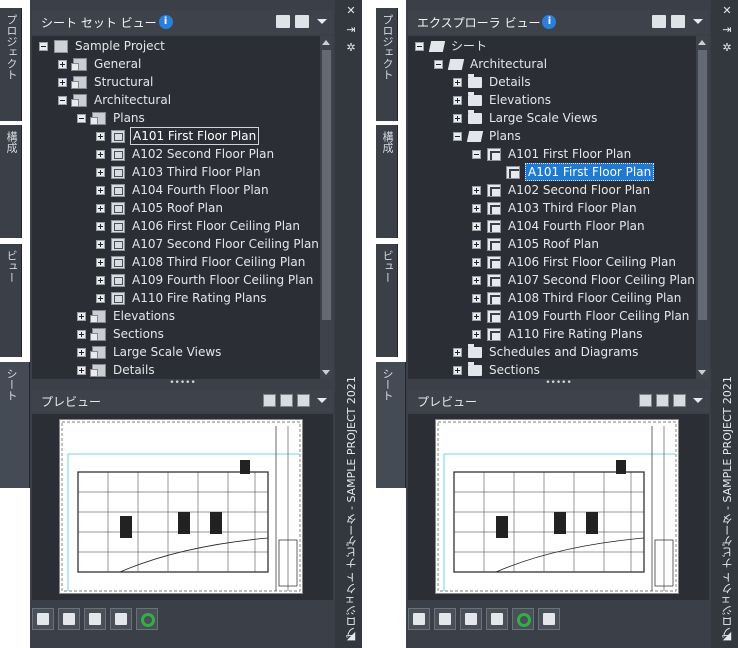  I want to click on tree-node: Structural, so click(106, 82).